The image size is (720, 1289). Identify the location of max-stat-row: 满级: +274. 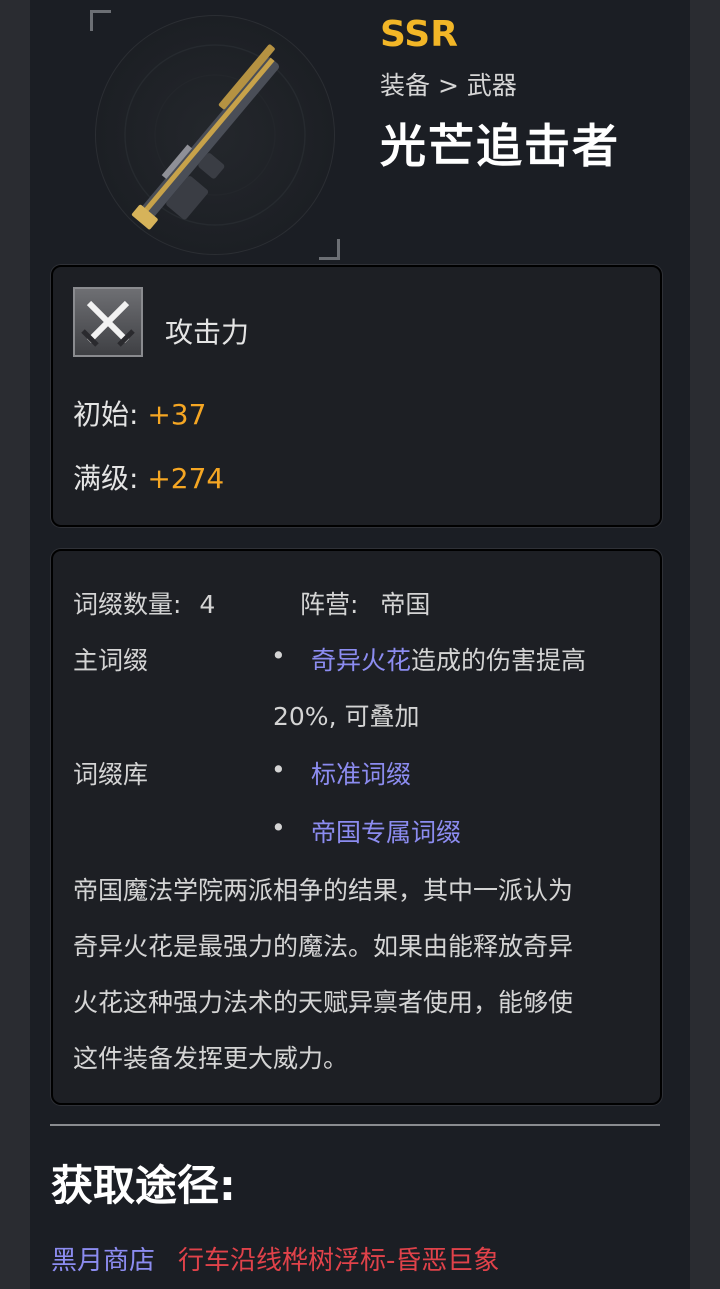
(148, 477).